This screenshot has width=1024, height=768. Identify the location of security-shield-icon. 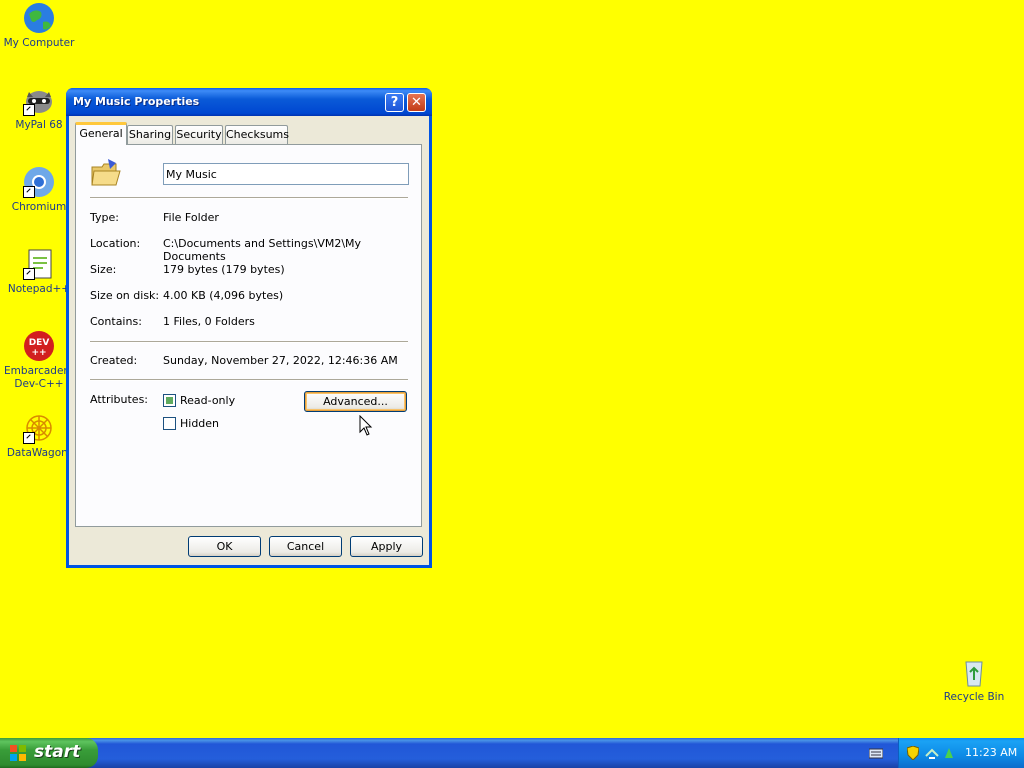
(913, 753).